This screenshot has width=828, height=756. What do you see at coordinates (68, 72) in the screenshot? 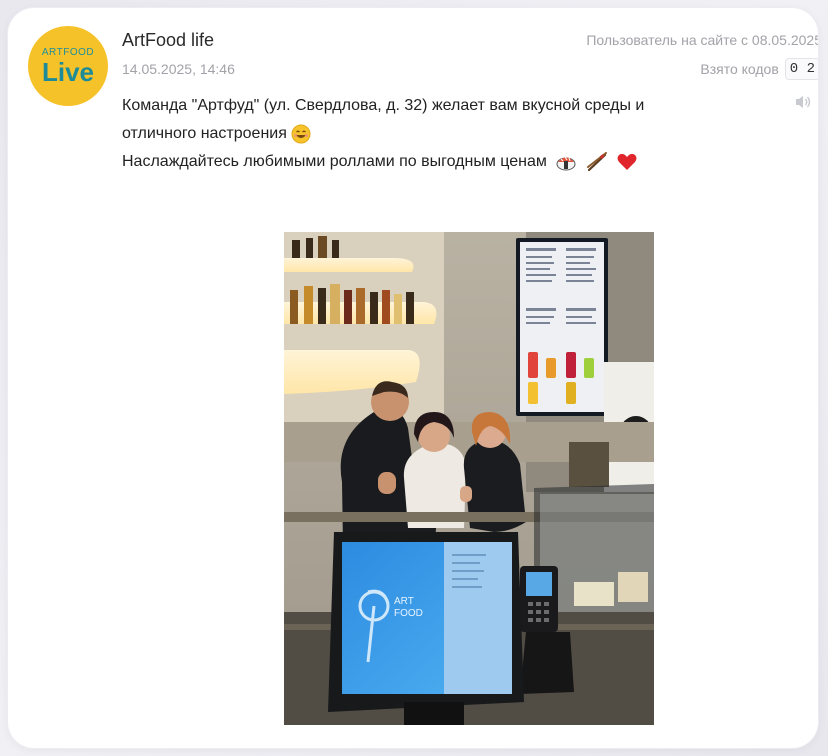
I see `avatar-big-text: Live` at bounding box center [68, 72].